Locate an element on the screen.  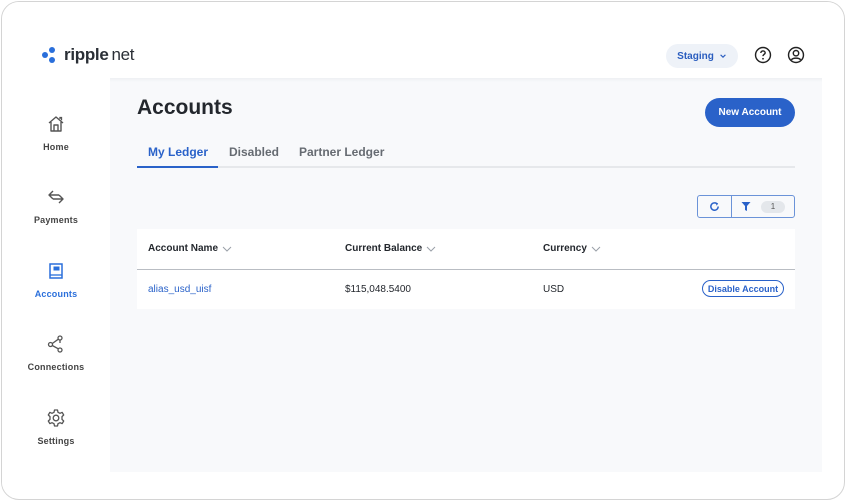
sidebar-item-accounts: Accounts is located at coordinates (56, 280).